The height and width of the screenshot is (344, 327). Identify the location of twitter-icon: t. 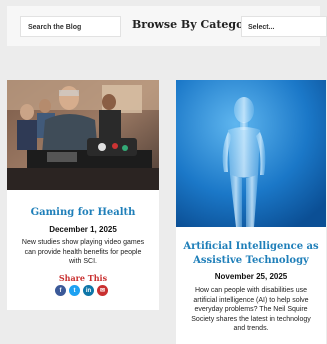
(74, 290).